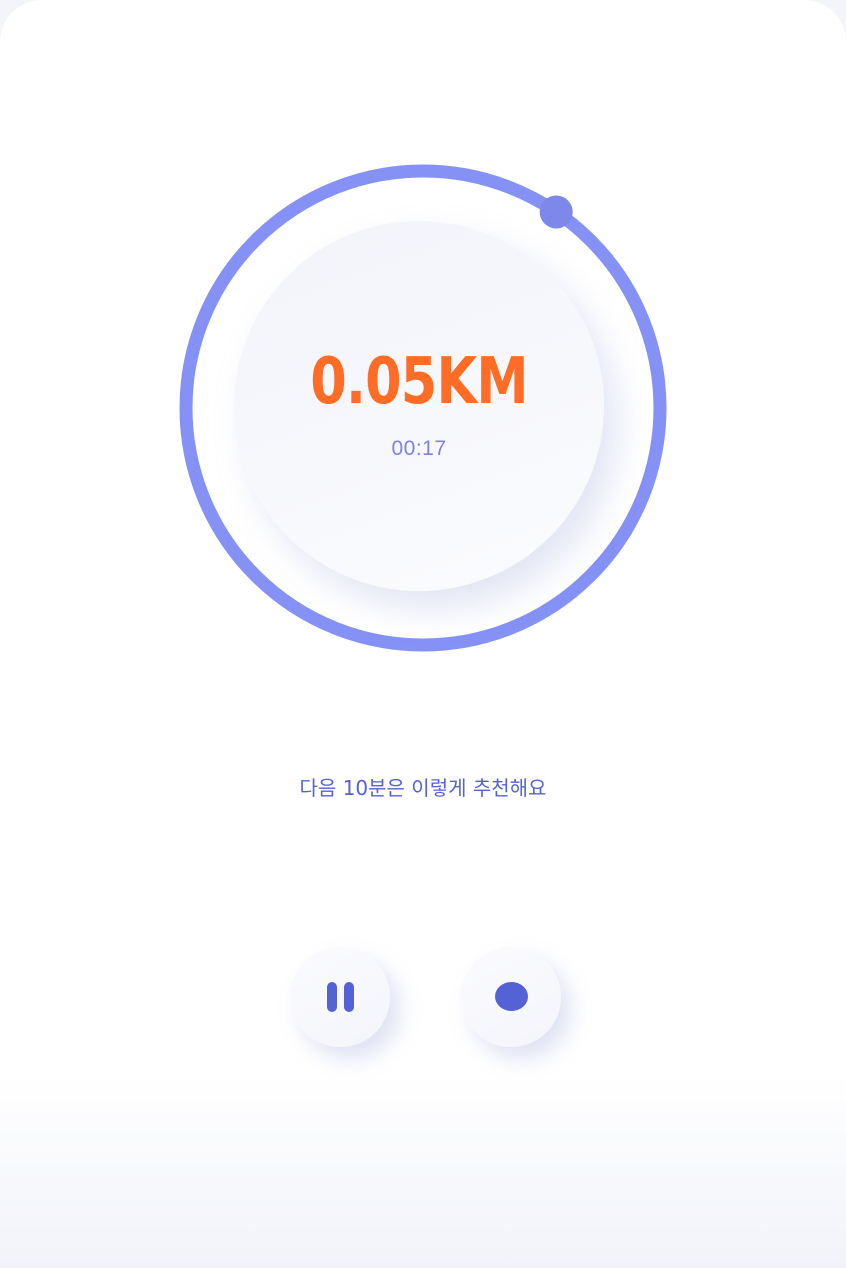 The width and height of the screenshot is (846, 1268). What do you see at coordinates (556, 212) in the screenshot?
I see `progress-knob` at bounding box center [556, 212].